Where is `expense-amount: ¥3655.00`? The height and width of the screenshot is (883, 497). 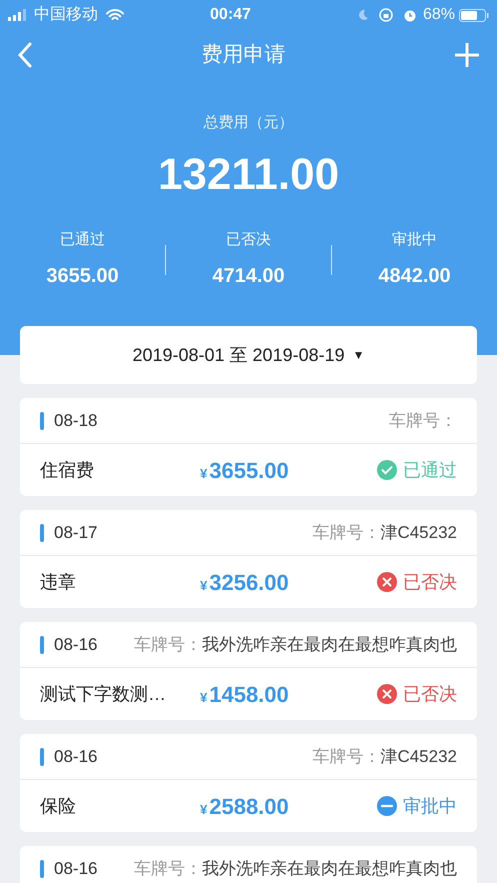 expense-amount: ¥3655.00 is located at coordinates (244, 470).